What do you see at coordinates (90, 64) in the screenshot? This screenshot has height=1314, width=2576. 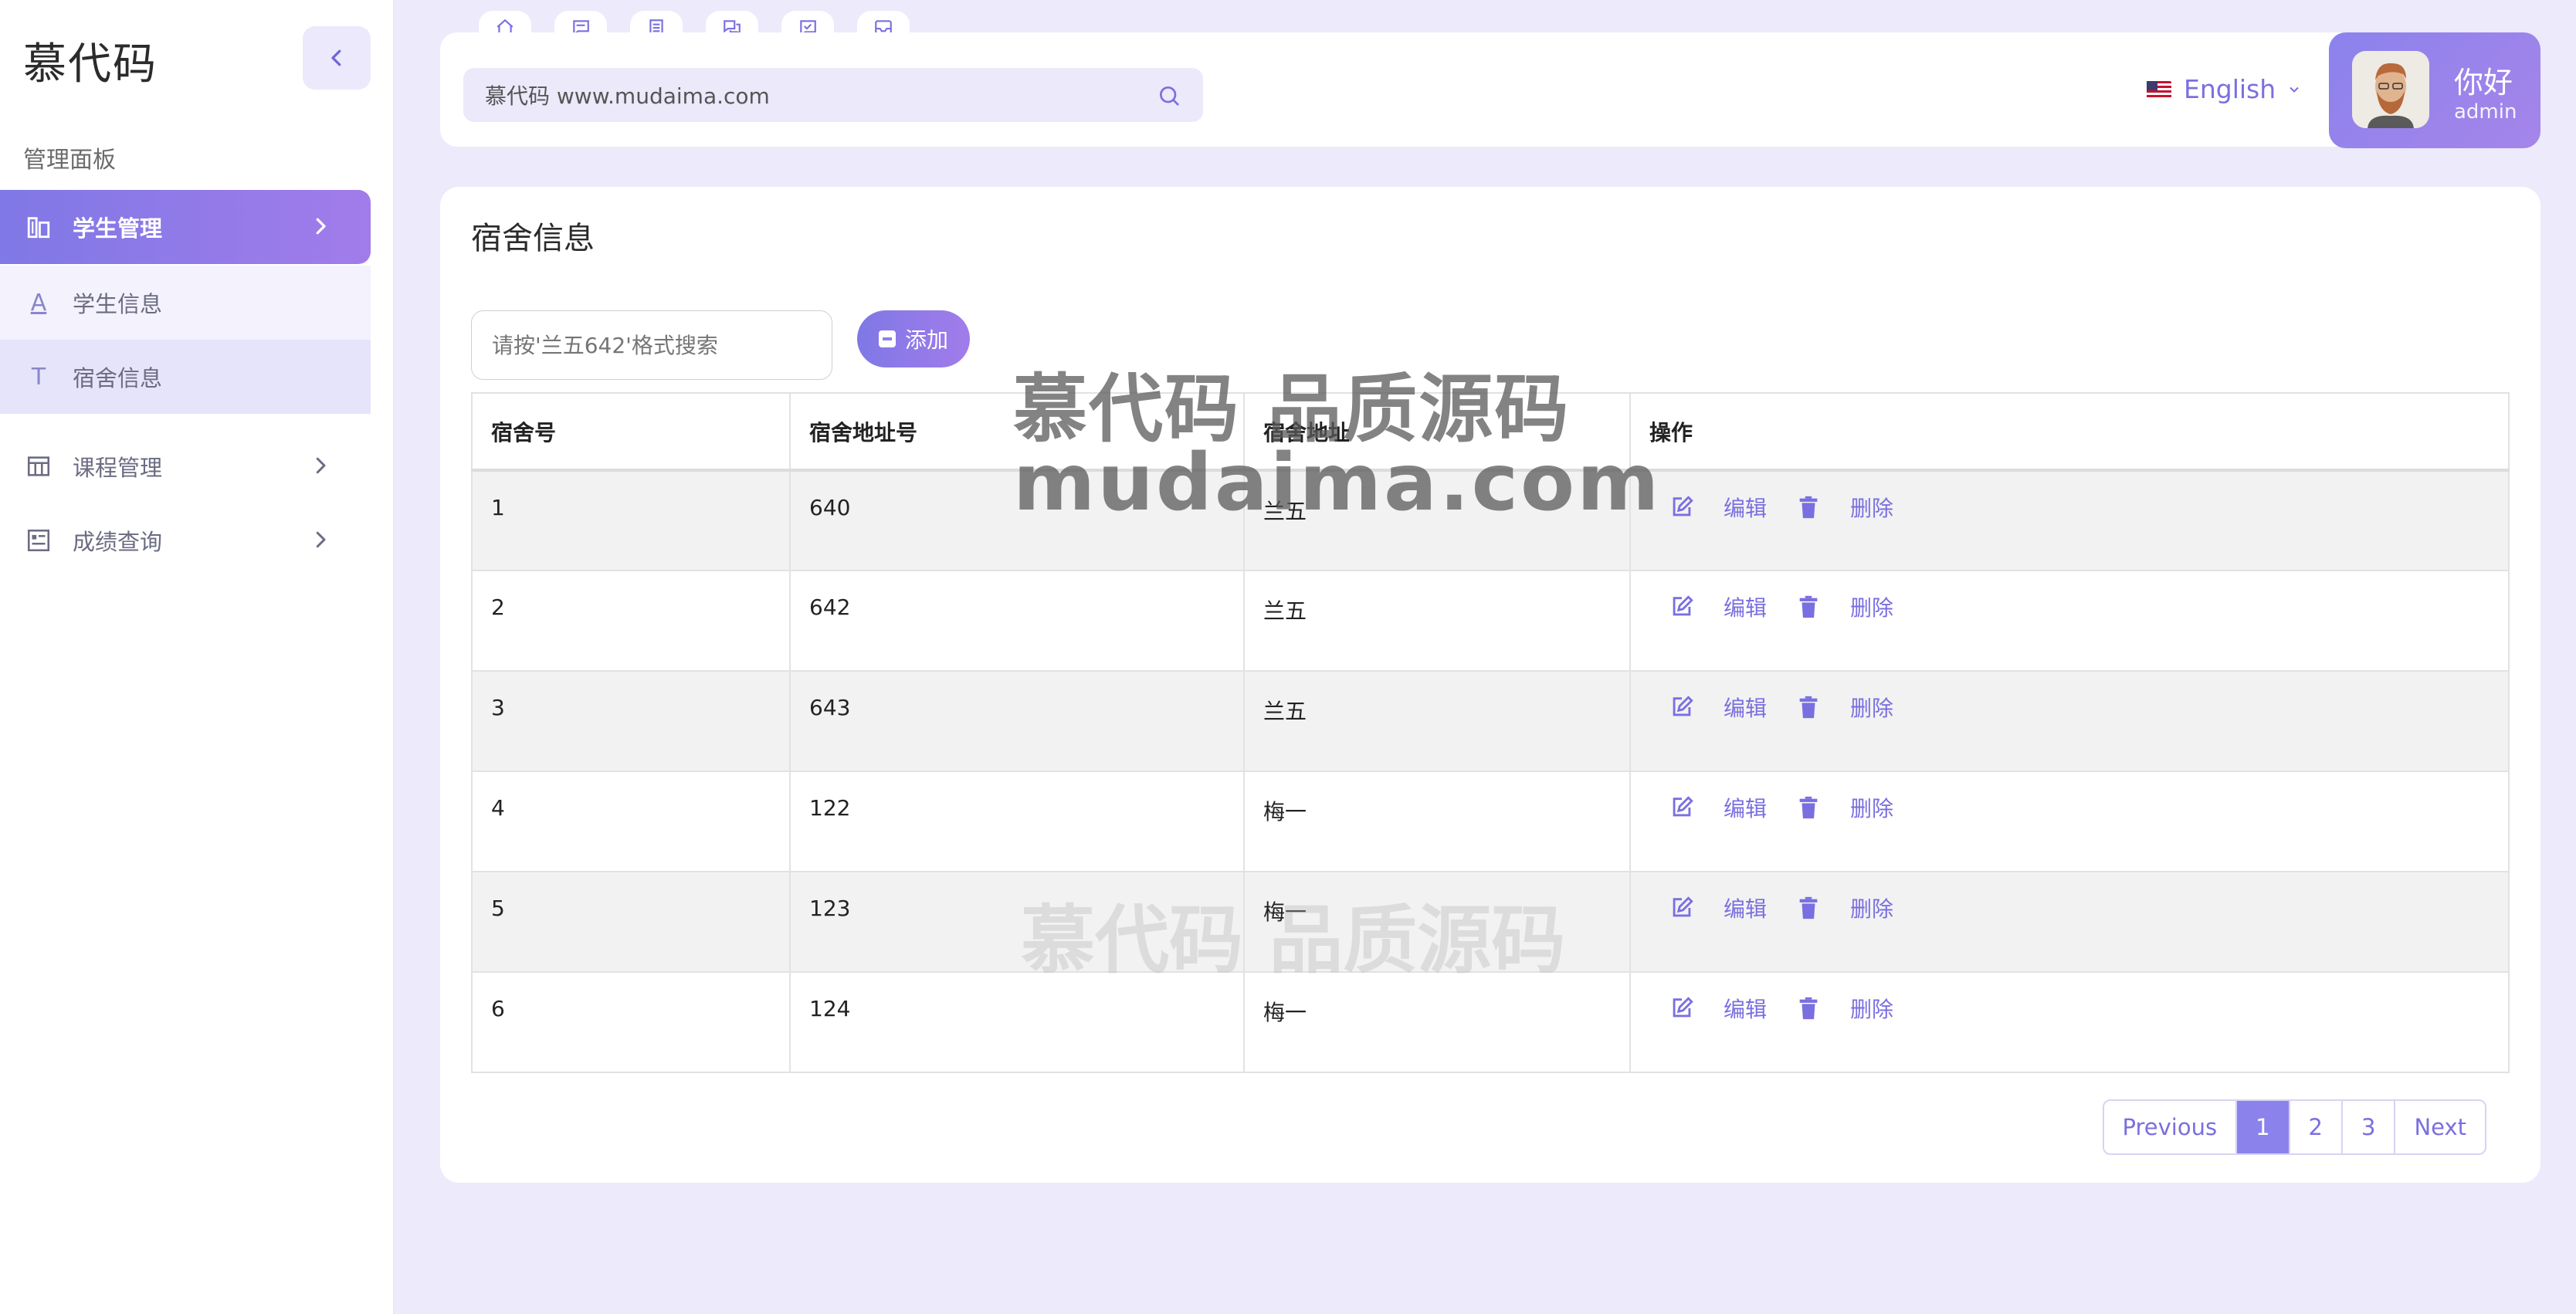 I see `brand-logo: 慕代码` at bounding box center [90, 64].